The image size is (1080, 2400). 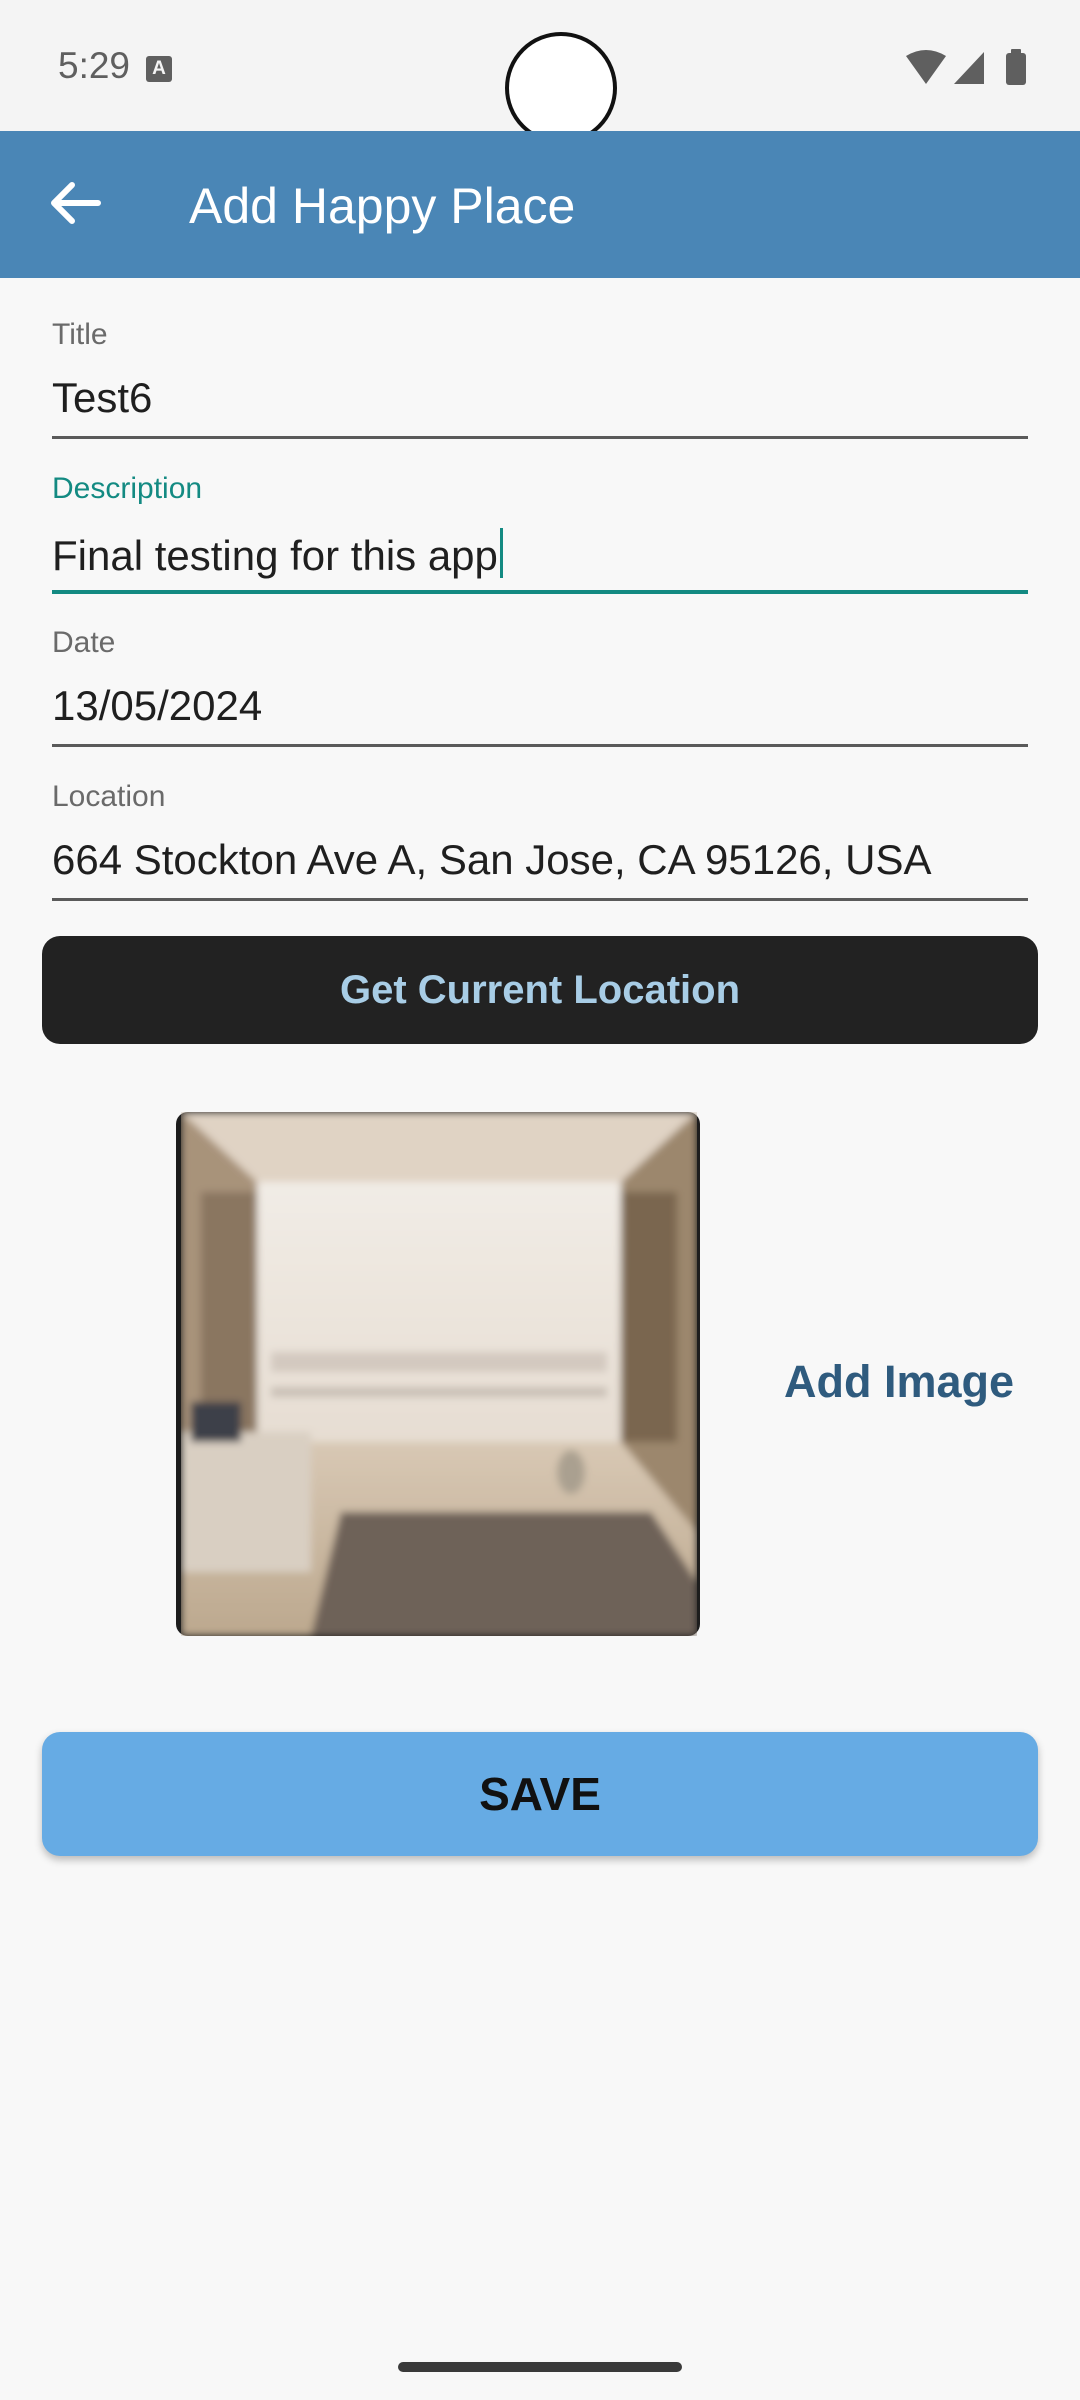 What do you see at coordinates (159, 69) in the screenshot?
I see `keyboard-a-icon: A` at bounding box center [159, 69].